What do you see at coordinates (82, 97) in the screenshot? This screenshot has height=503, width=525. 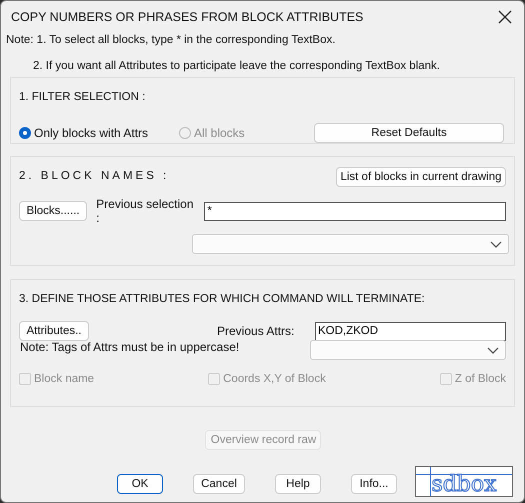 I see `section-heading: 1. FILTER SELECTION :` at bounding box center [82, 97].